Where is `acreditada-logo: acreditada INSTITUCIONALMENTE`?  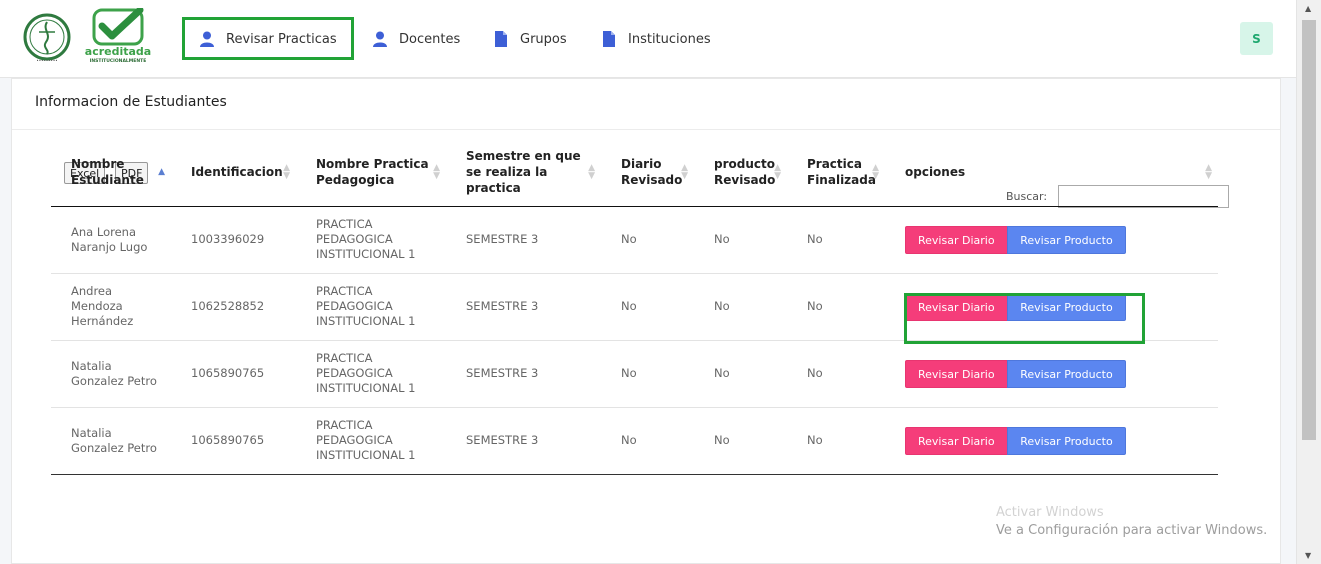 acreditada-logo: acreditada INSTITUCIONALMENTE is located at coordinates (118, 37).